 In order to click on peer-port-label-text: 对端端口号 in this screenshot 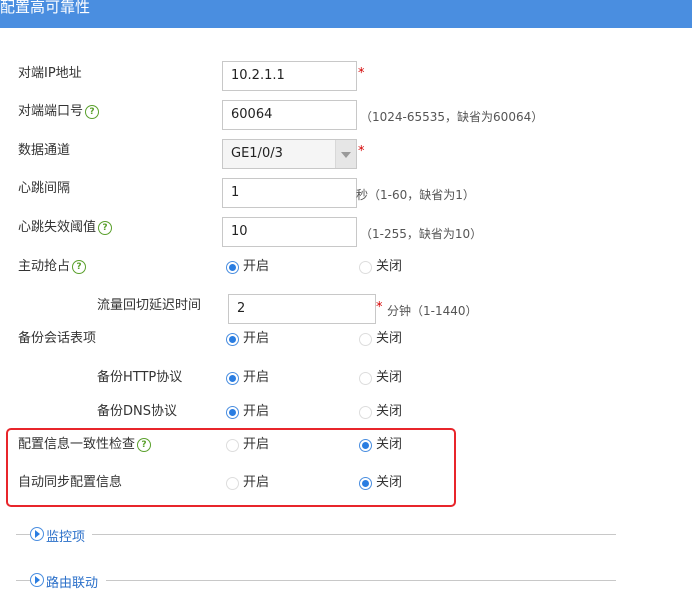, I will do `click(51, 111)`.